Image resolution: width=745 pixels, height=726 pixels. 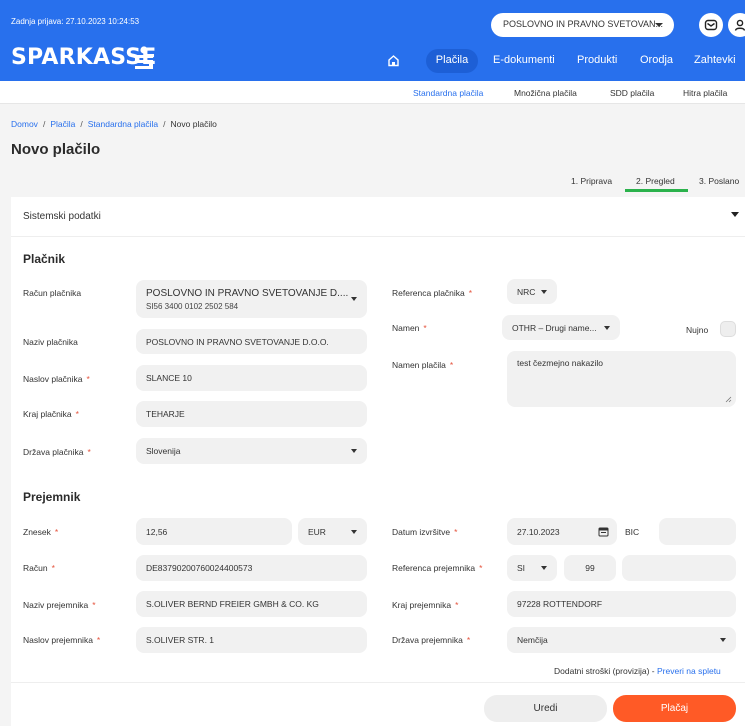 What do you see at coordinates (62, 216) in the screenshot?
I see `system-data-title: Sistemski podatki` at bounding box center [62, 216].